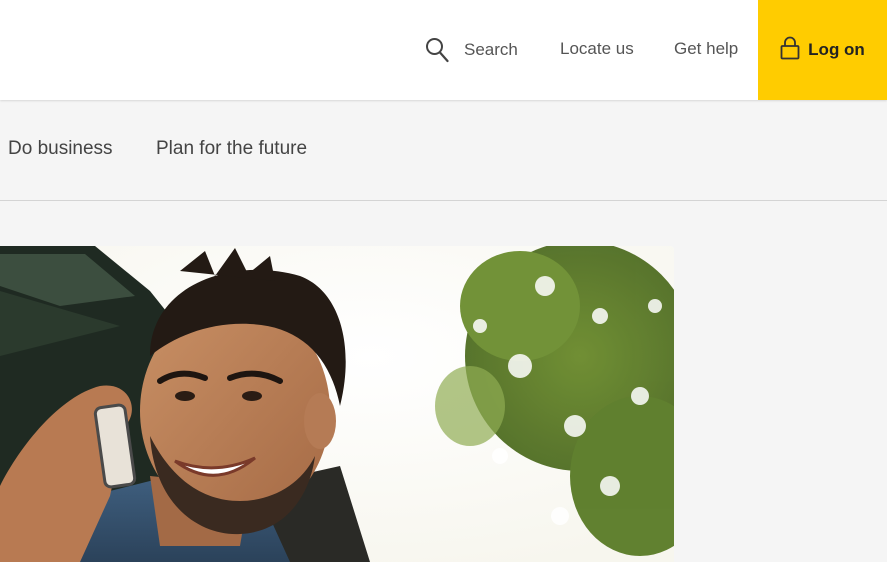  I want to click on locate-us-link: Locate us, so click(597, 49).